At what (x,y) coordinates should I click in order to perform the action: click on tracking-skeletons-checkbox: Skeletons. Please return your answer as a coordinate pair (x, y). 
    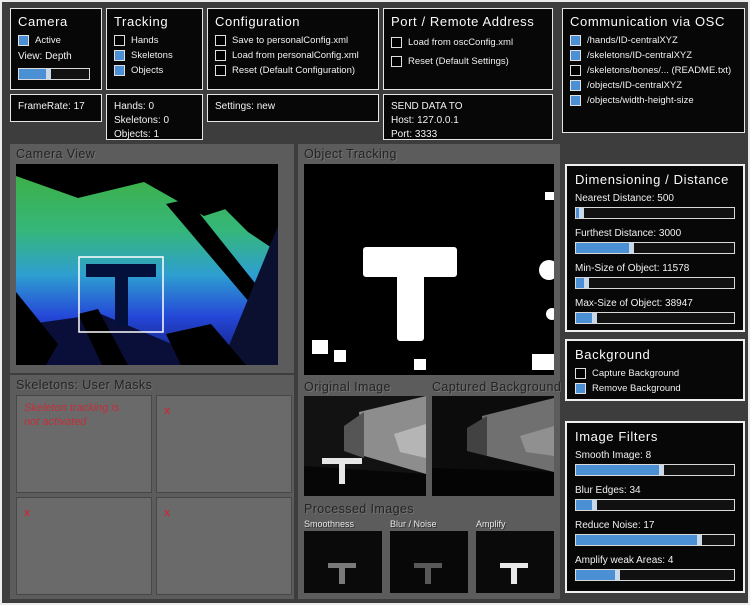
    Looking at the image, I should click on (154, 55).